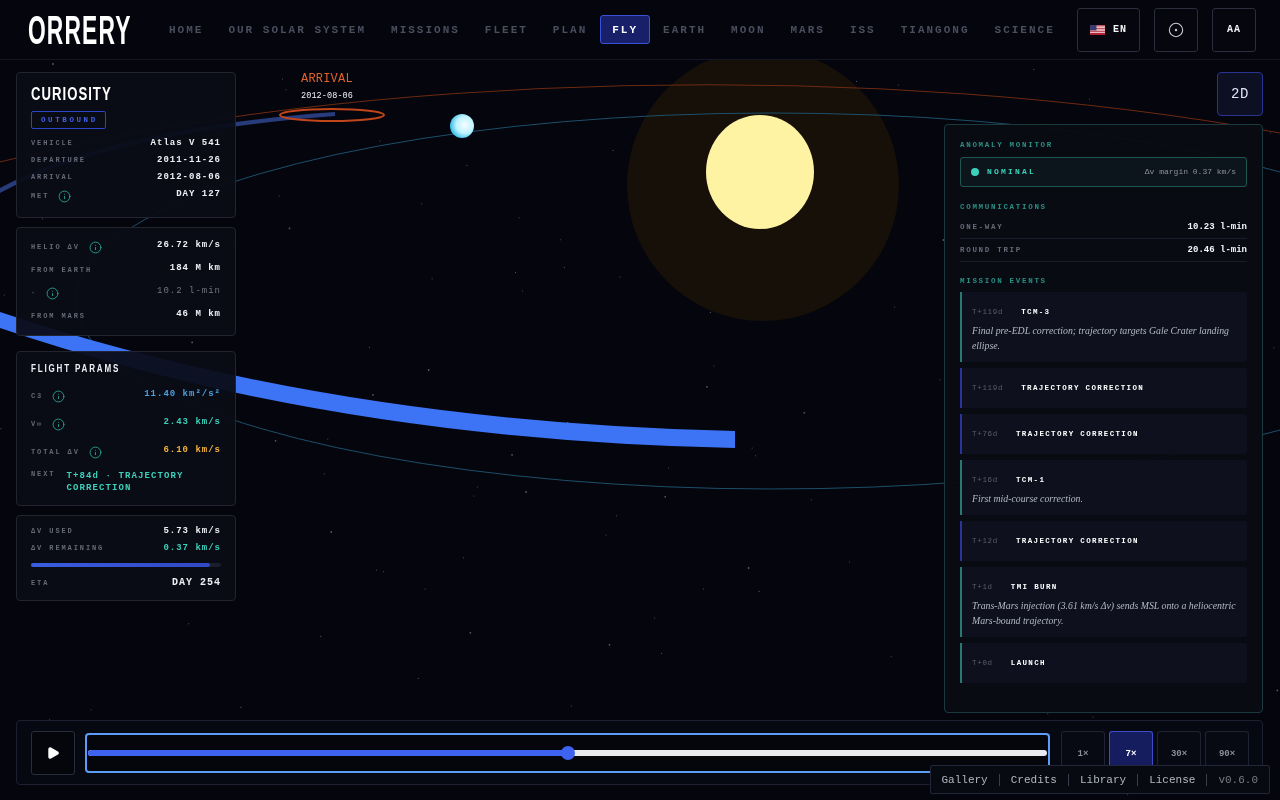  I want to click on field-value: DAY 254, so click(196, 583).